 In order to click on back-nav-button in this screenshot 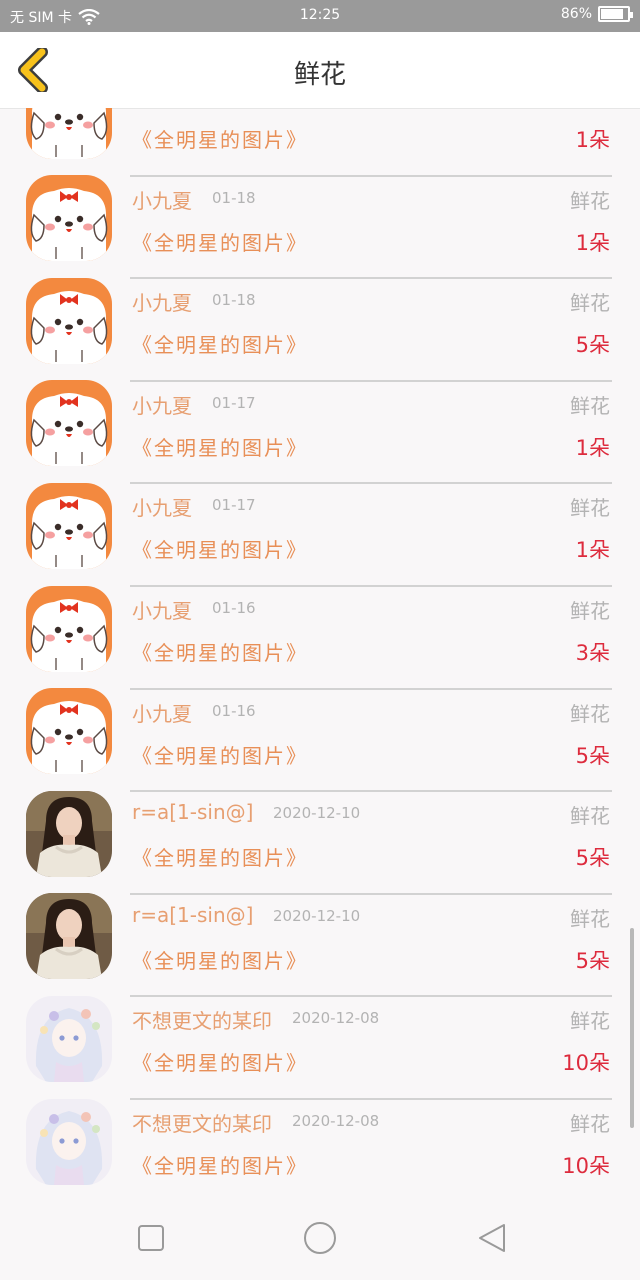, I will do `click(492, 1238)`.